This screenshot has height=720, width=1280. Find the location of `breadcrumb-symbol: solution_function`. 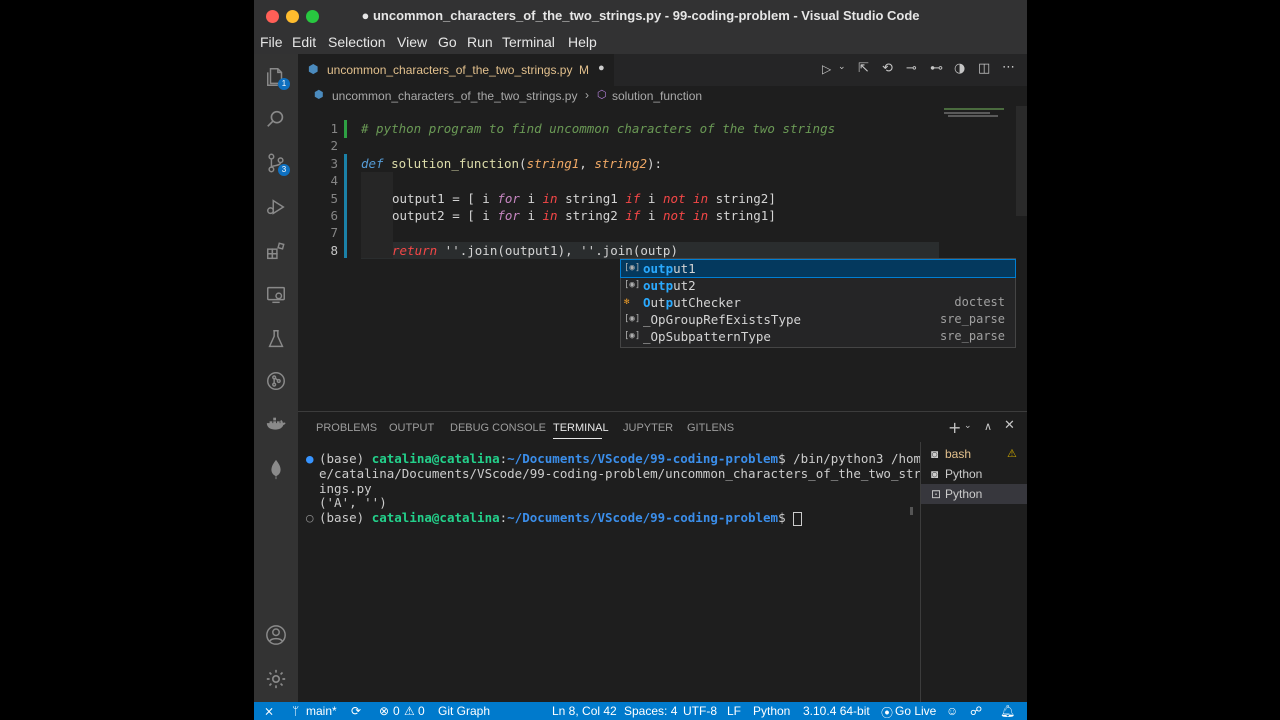

breadcrumb-symbol: solution_function is located at coordinates (657, 96).